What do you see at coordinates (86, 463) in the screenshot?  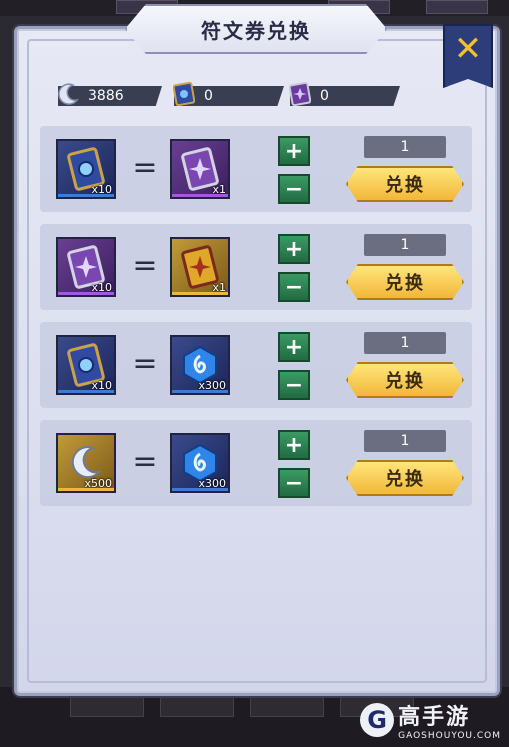 I see `source-item-slot: x500` at bounding box center [86, 463].